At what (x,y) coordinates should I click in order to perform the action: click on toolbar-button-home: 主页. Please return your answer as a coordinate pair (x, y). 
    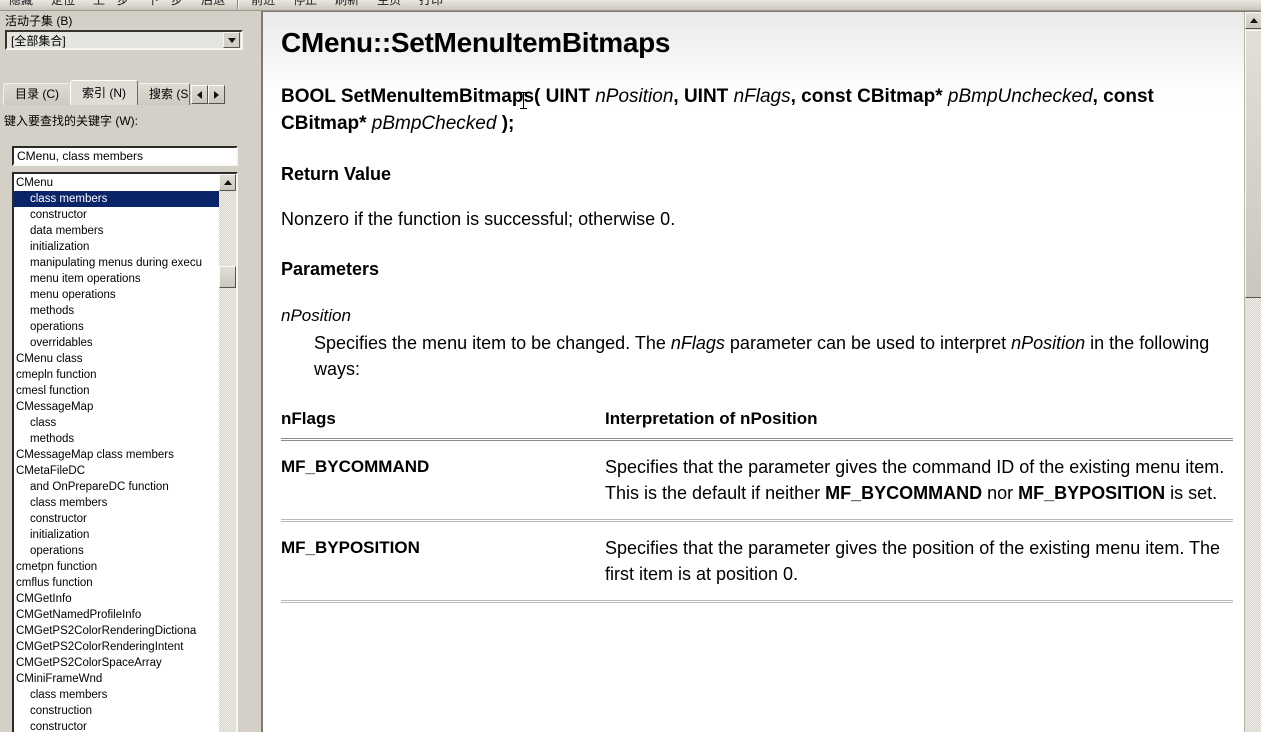
    Looking at the image, I should click on (389, 5).